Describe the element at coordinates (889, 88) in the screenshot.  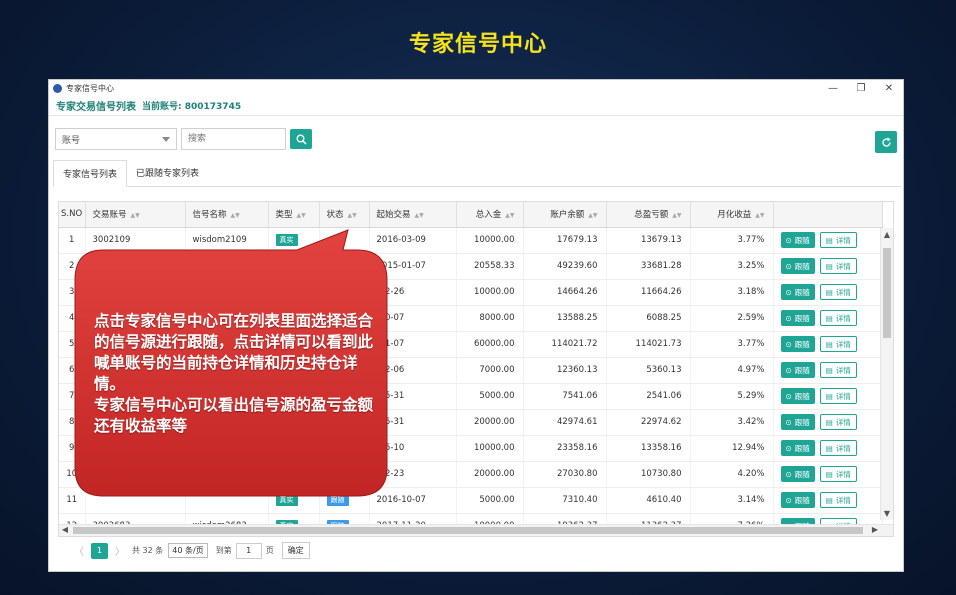
I see `close-icon: ✕` at that location.